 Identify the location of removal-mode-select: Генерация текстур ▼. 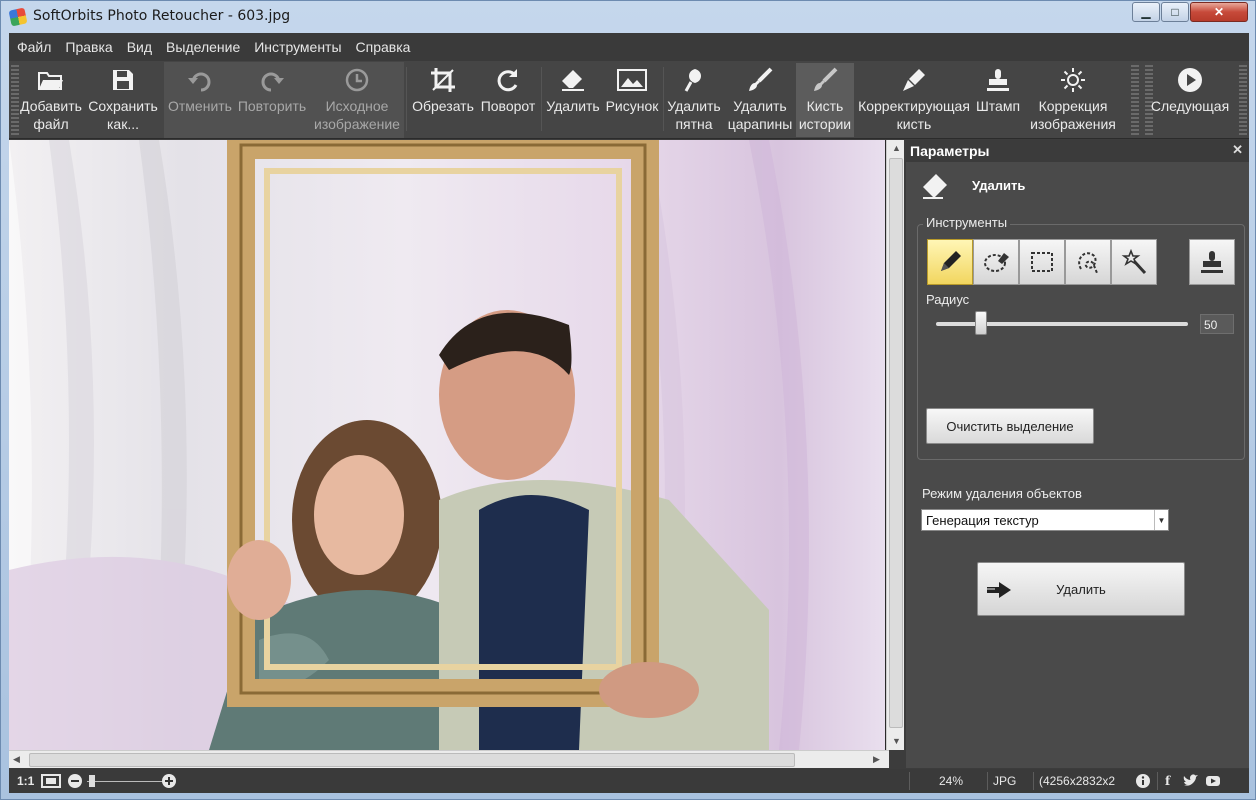
(1045, 520).